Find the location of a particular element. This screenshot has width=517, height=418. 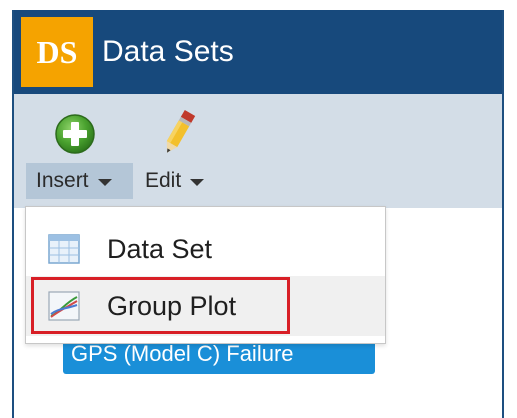

app-title: Data Sets is located at coordinates (168, 51).